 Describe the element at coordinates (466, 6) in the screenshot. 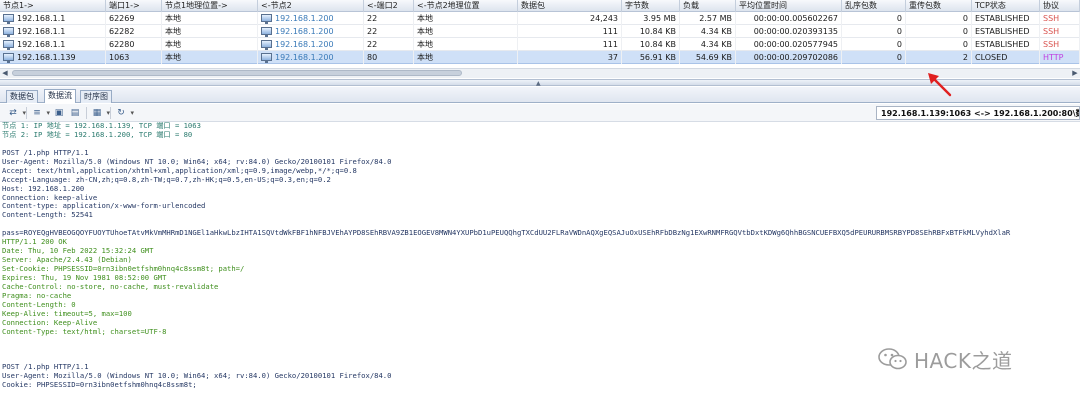

I see `column-header: <-节点2地理位置` at that location.